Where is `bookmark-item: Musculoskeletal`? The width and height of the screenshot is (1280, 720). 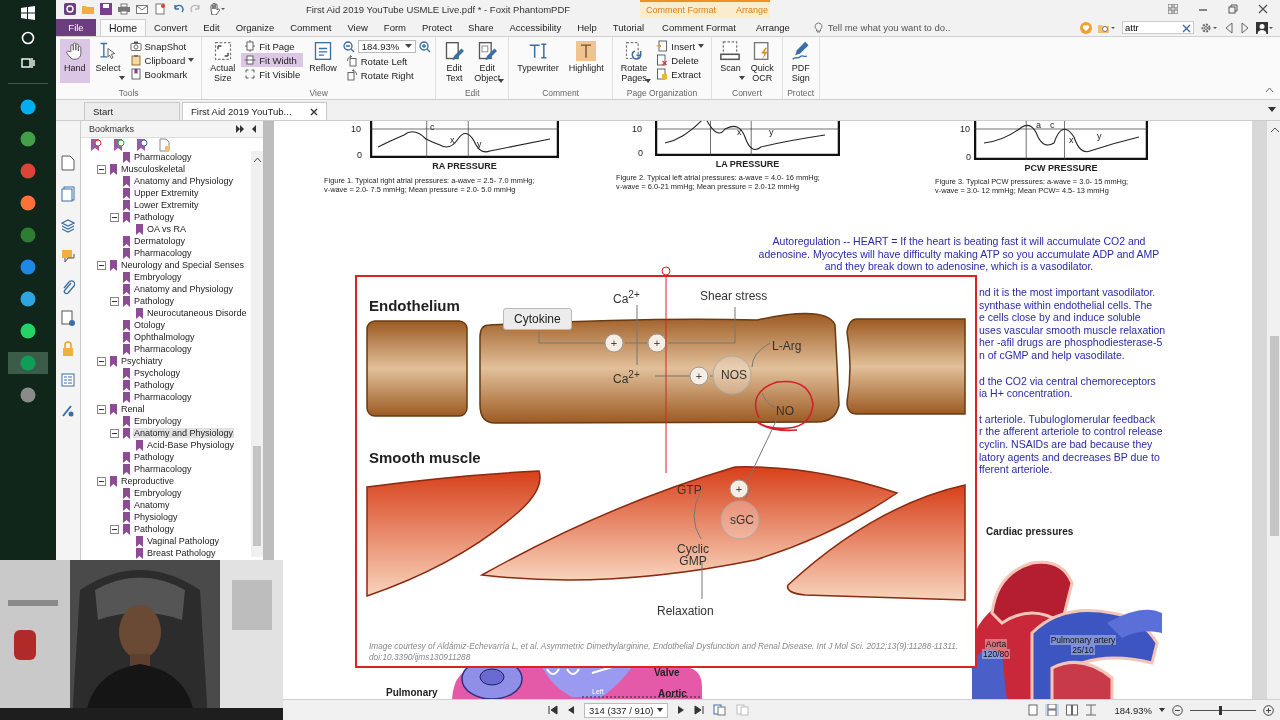 bookmark-item: Musculoskeletal is located at coordinates (153, 169).